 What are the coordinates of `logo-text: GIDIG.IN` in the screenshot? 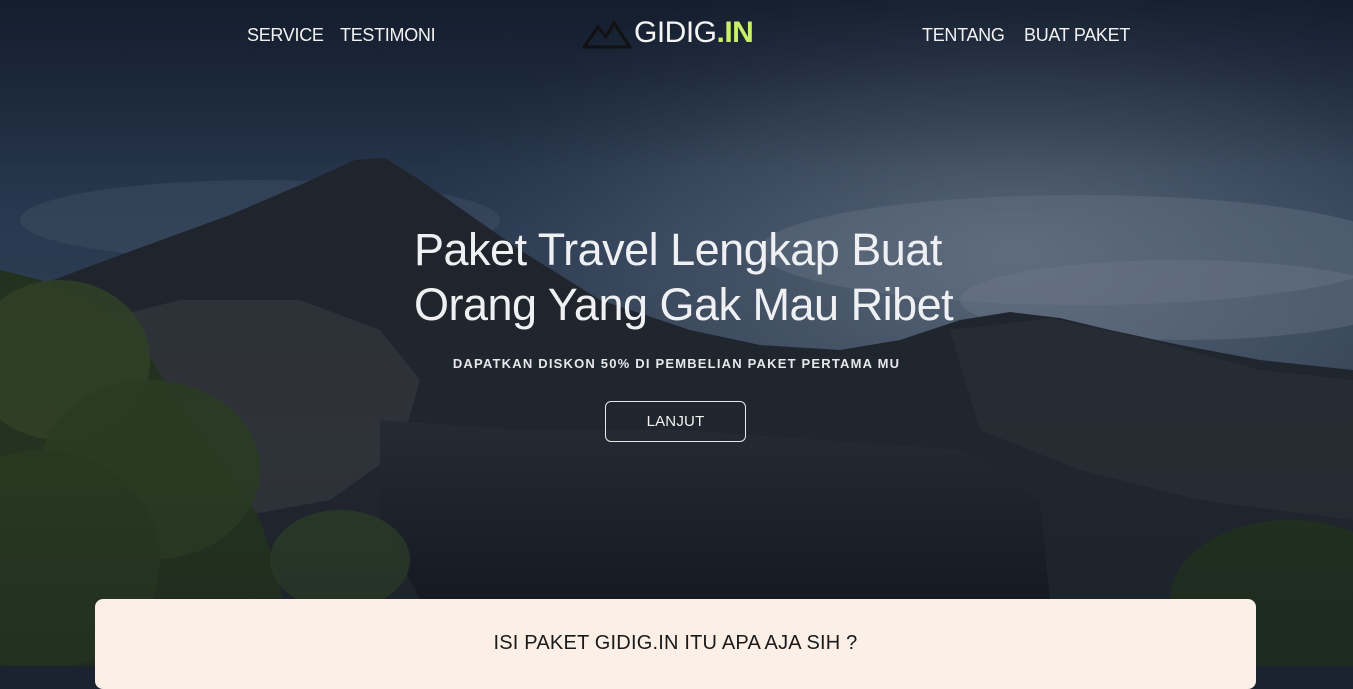 It's located at (694, 33).